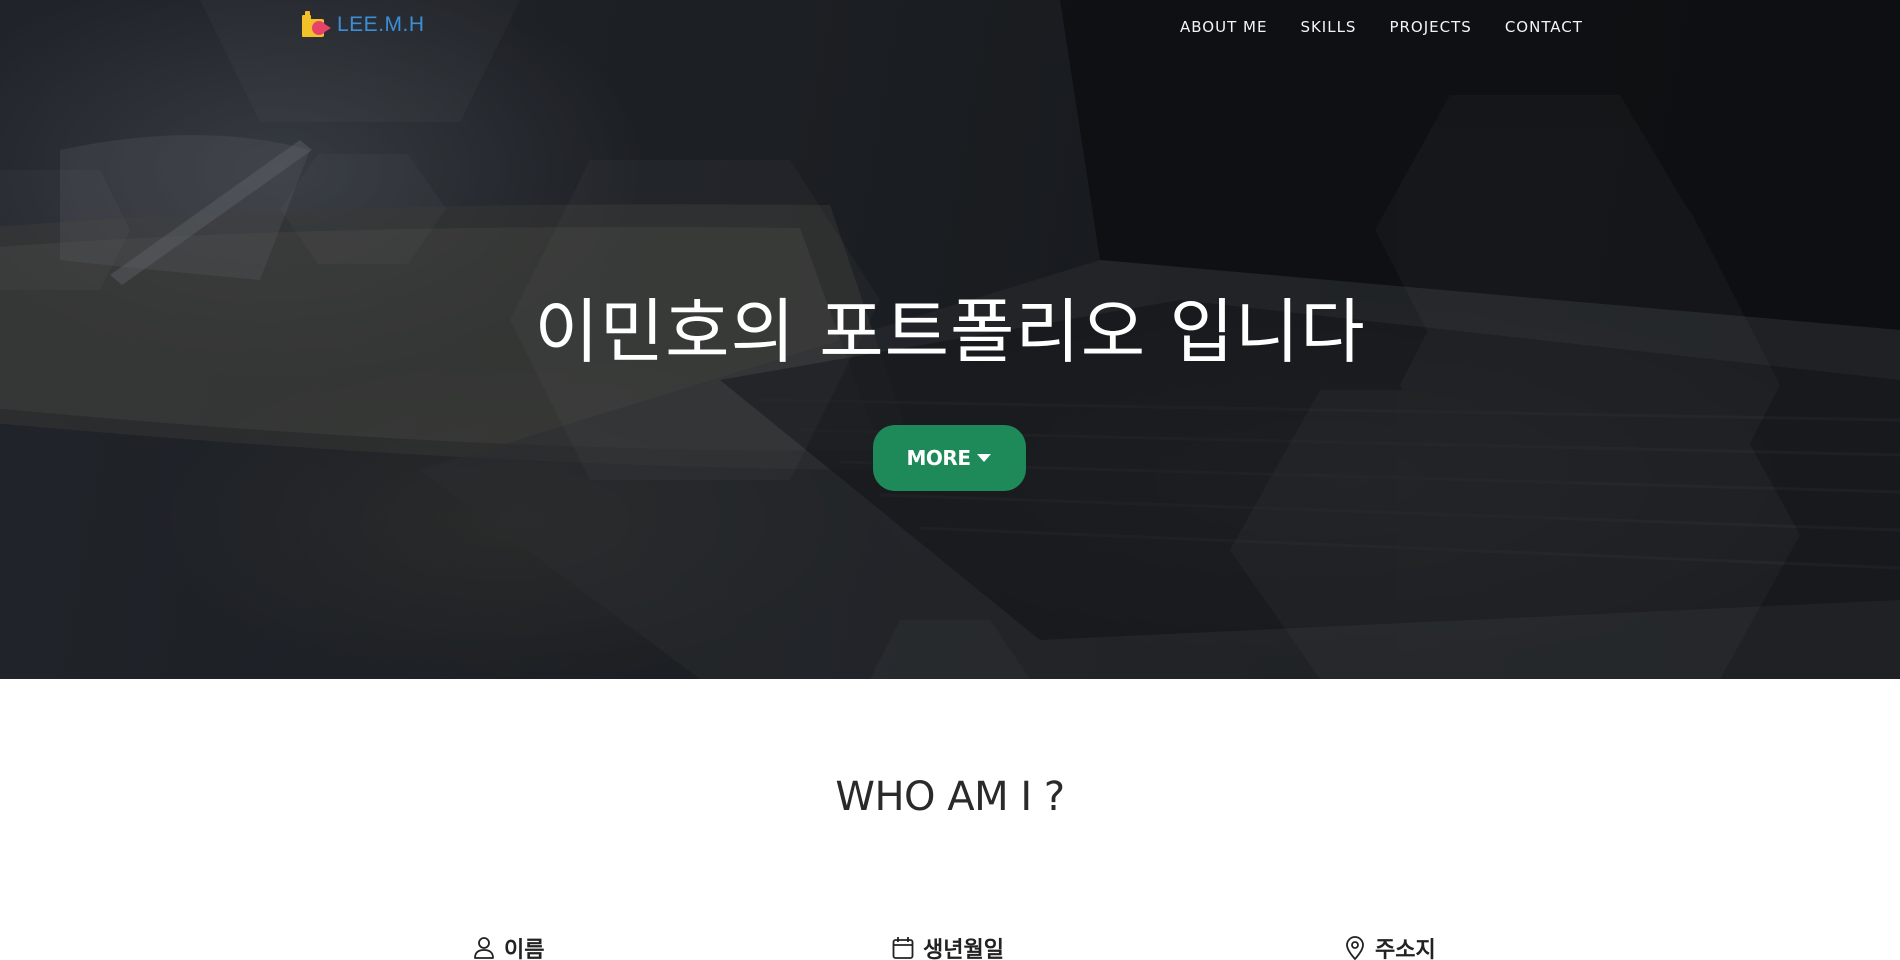  Describe the element at coordinates (1544, 27) in the screenshot. I see `nav-link-contact: CONTACT` at that location.